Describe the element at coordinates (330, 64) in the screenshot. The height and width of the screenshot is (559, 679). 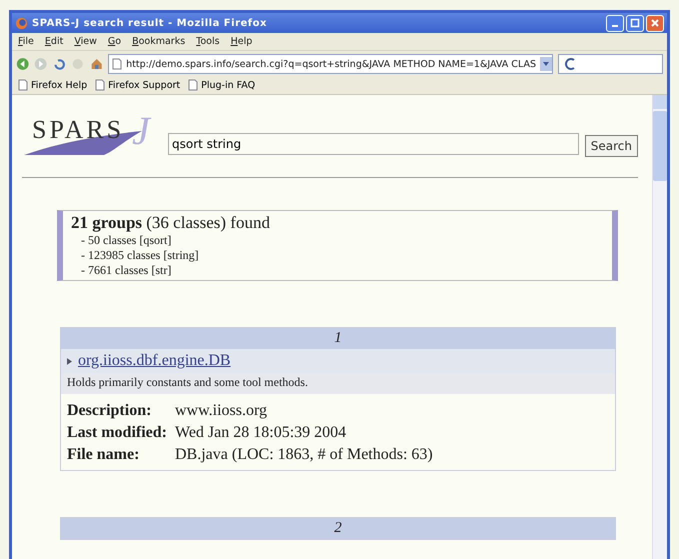
I see `address-field: http://demo.spars.info/search.cgi?q=qsort+string&JAVA METHOD NAME=1&JAVA CLAS` at that location.